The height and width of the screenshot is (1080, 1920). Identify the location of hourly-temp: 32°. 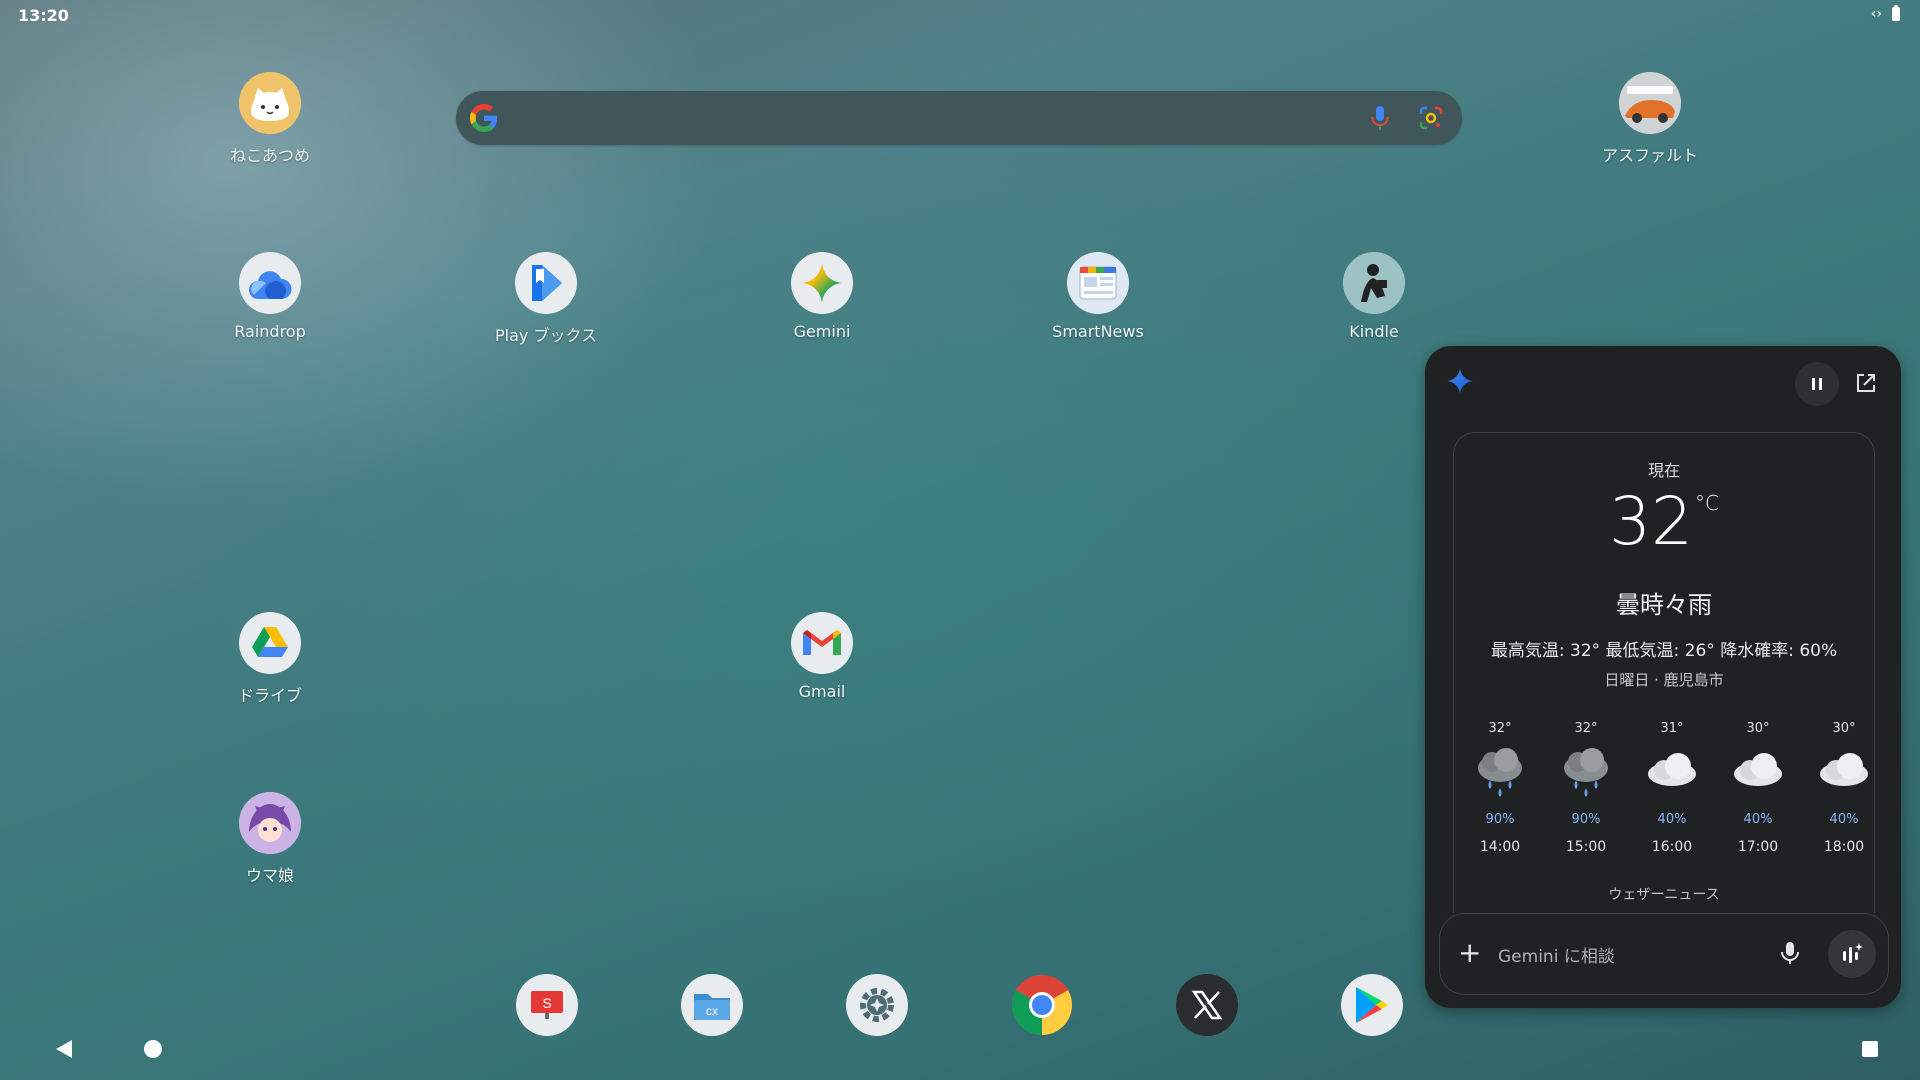
(1500, 728).